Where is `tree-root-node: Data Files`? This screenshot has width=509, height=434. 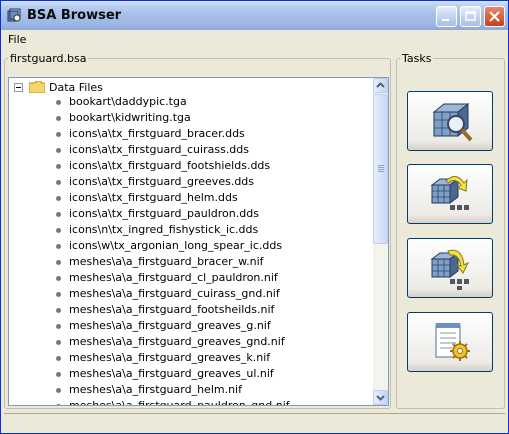
tree-root-node: Data Files is located at coordinates (159, 86).